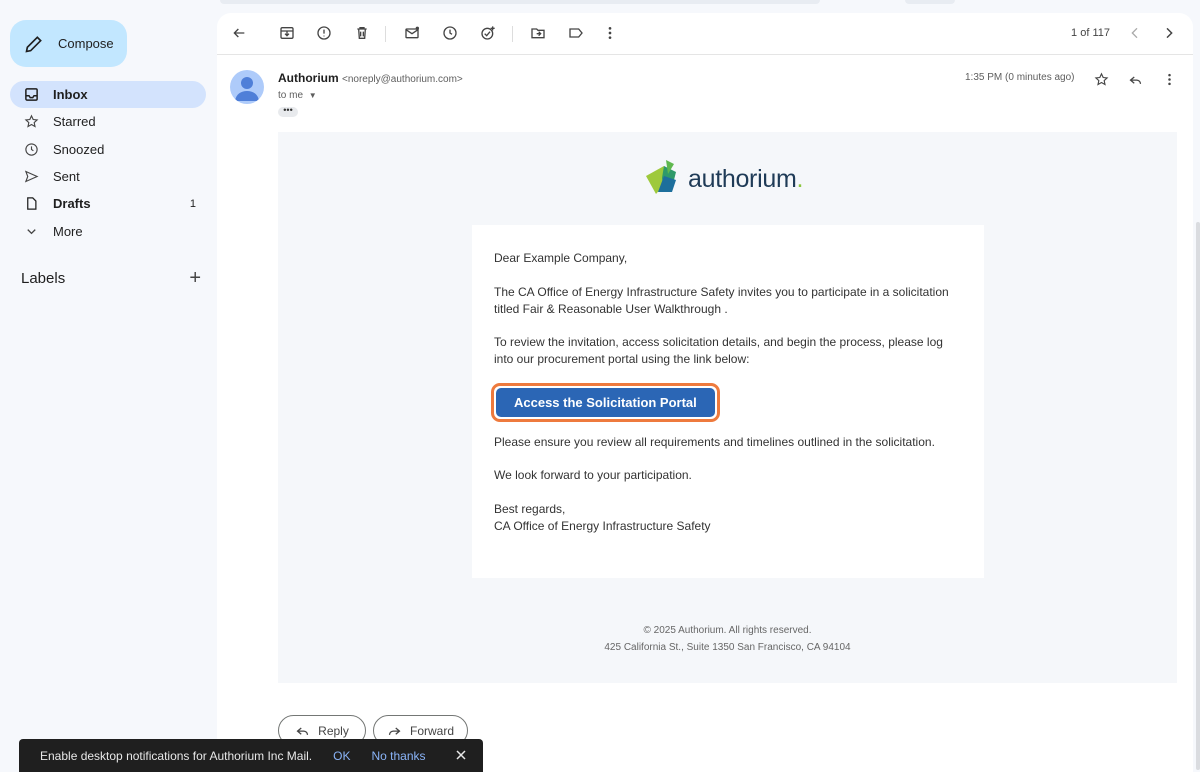 Image resolution: width=1200 pixels, height=772 pixels. Describe the element at coordinates (412, 33) in the screenshot. I see `mark-unread-icon` at that location.